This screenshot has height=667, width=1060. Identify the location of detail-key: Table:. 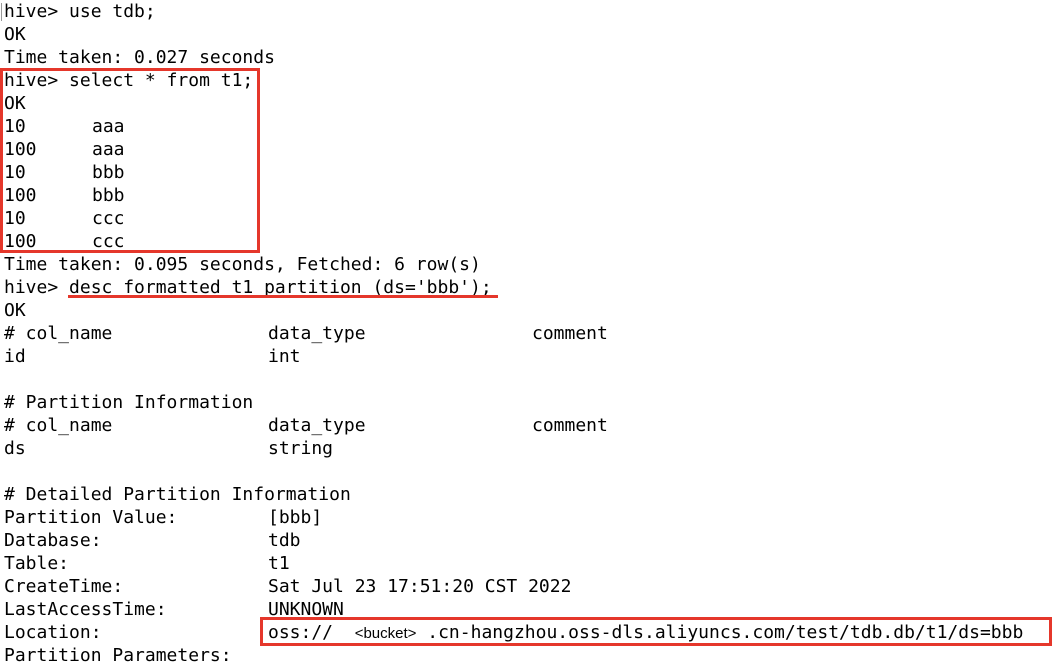
(37, 563).